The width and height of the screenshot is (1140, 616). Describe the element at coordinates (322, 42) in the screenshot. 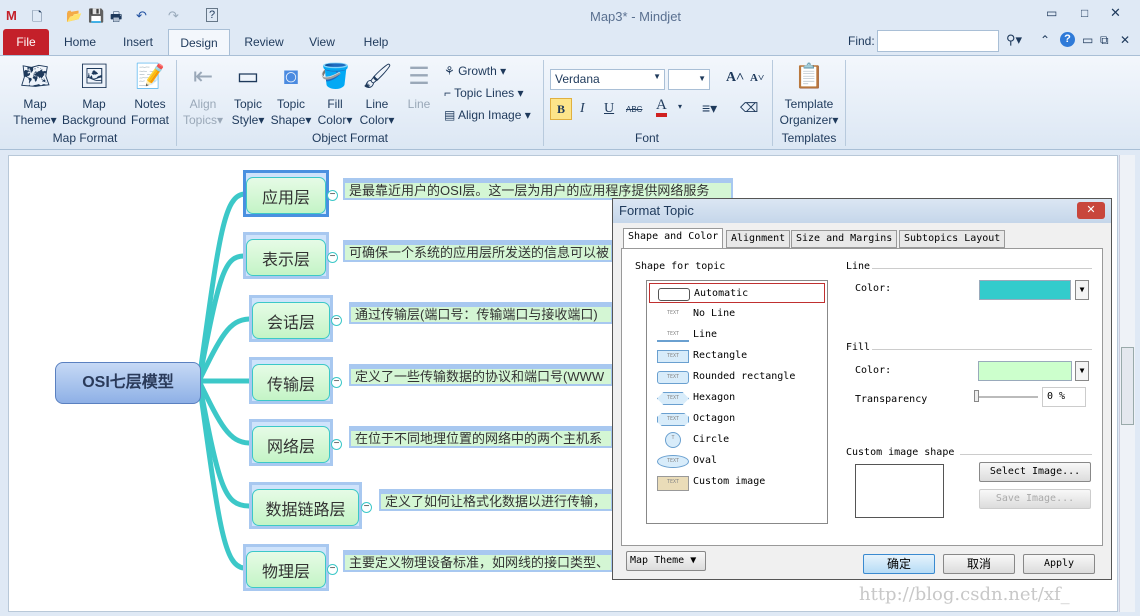

I see `tab-view: View` at that location.